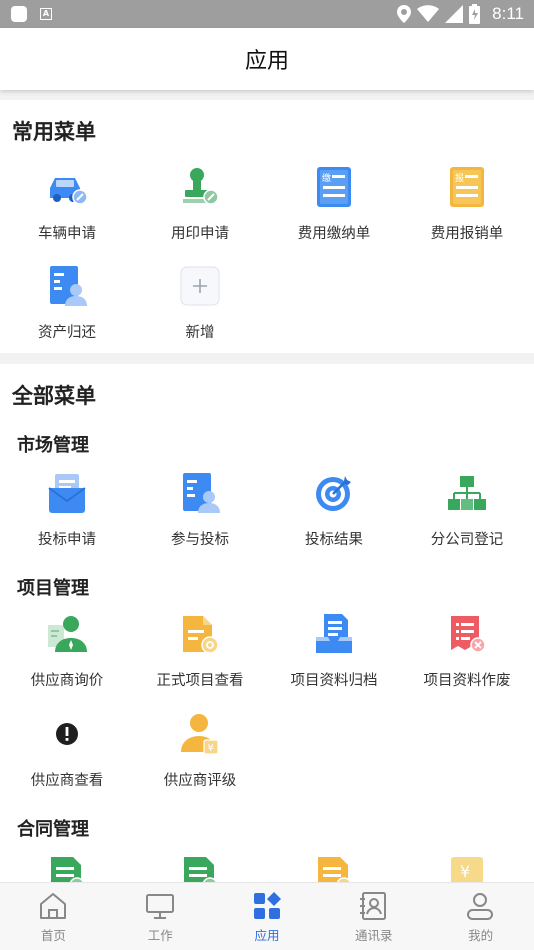  I want to click on tab-home: 首页, so click(53, 916).